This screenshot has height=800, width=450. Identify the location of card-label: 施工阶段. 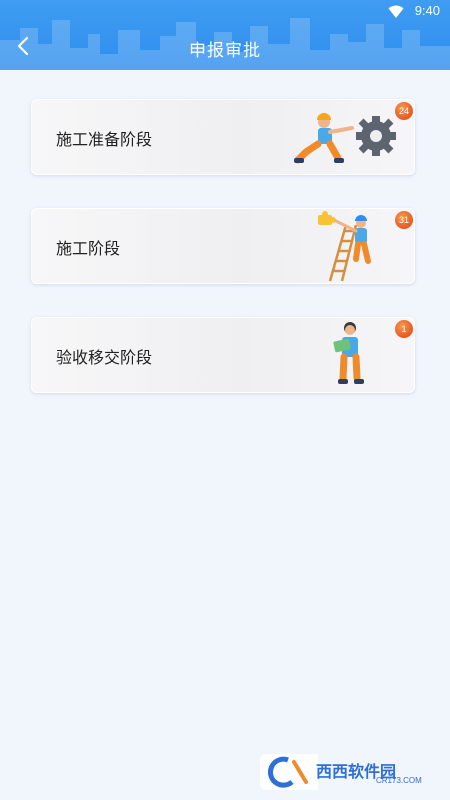
(88, 248).